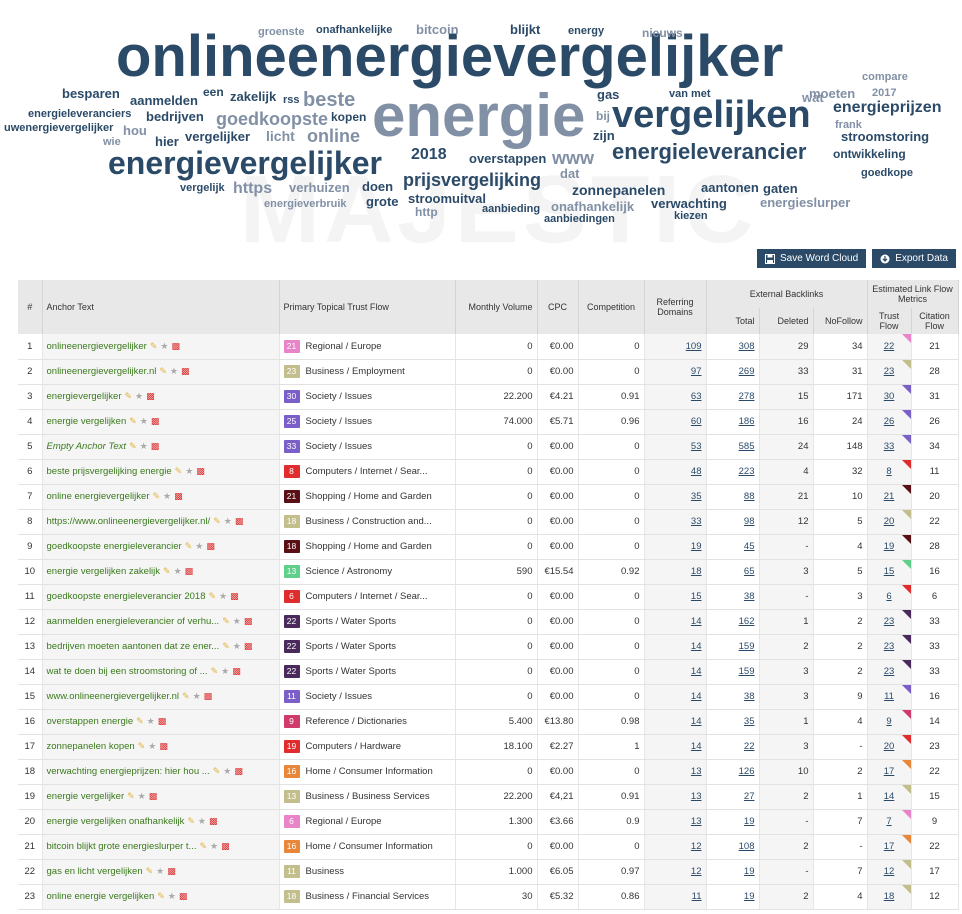  Describe the element at coordinates (245, 163) in the screenshot. I see `cloud-word: energievergelijker` at that location.